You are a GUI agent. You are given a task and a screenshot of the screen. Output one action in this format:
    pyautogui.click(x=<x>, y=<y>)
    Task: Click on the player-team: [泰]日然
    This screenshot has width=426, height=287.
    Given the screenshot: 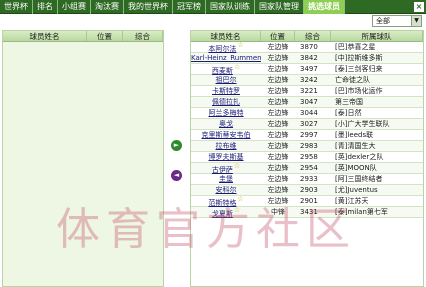 What is the action you would take?
    pyautogui.click(x=348, y=112)
    